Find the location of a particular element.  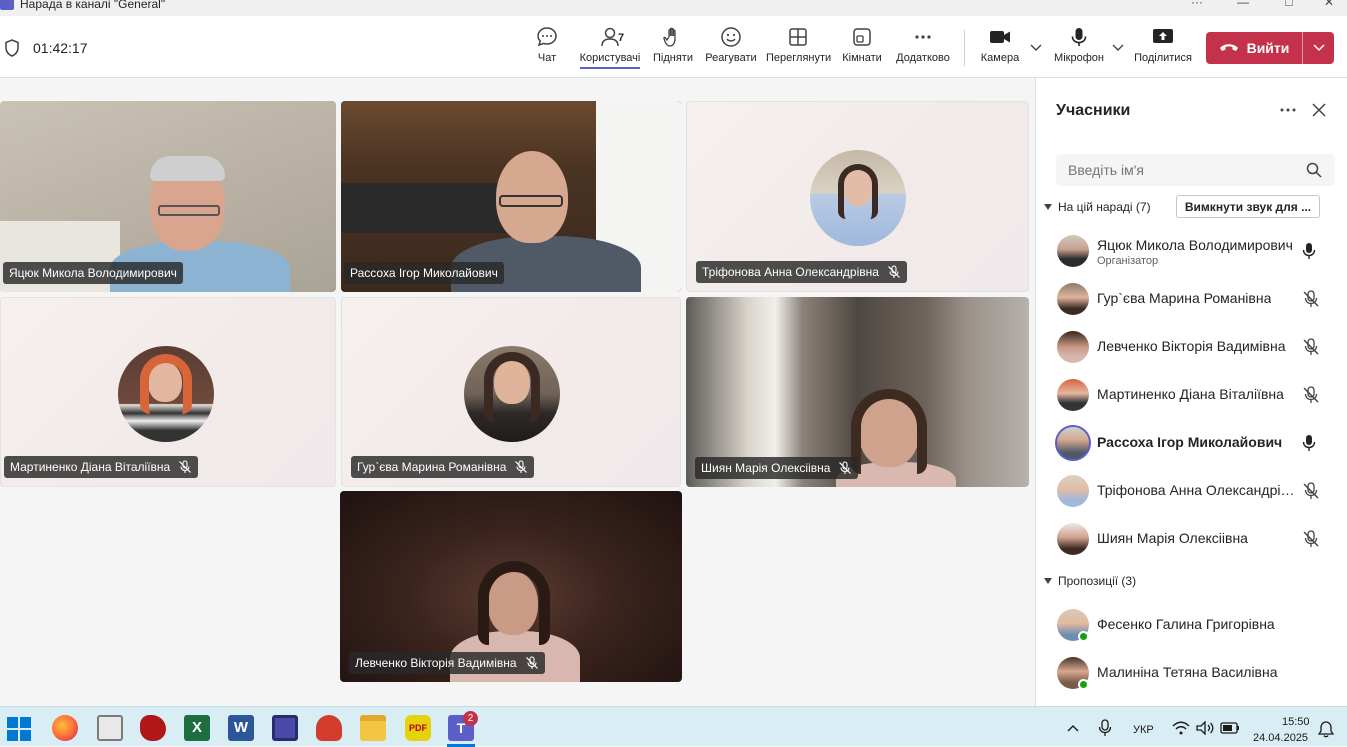

tile-name-tag: Тріфонова Анна Олександрівна is located at coordinates (801, 272).